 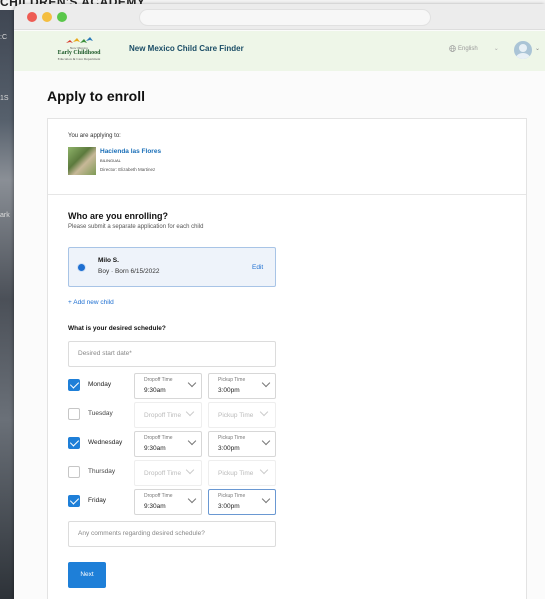 I want to click on background-edge-label: ark, so click(x=5, y=215).